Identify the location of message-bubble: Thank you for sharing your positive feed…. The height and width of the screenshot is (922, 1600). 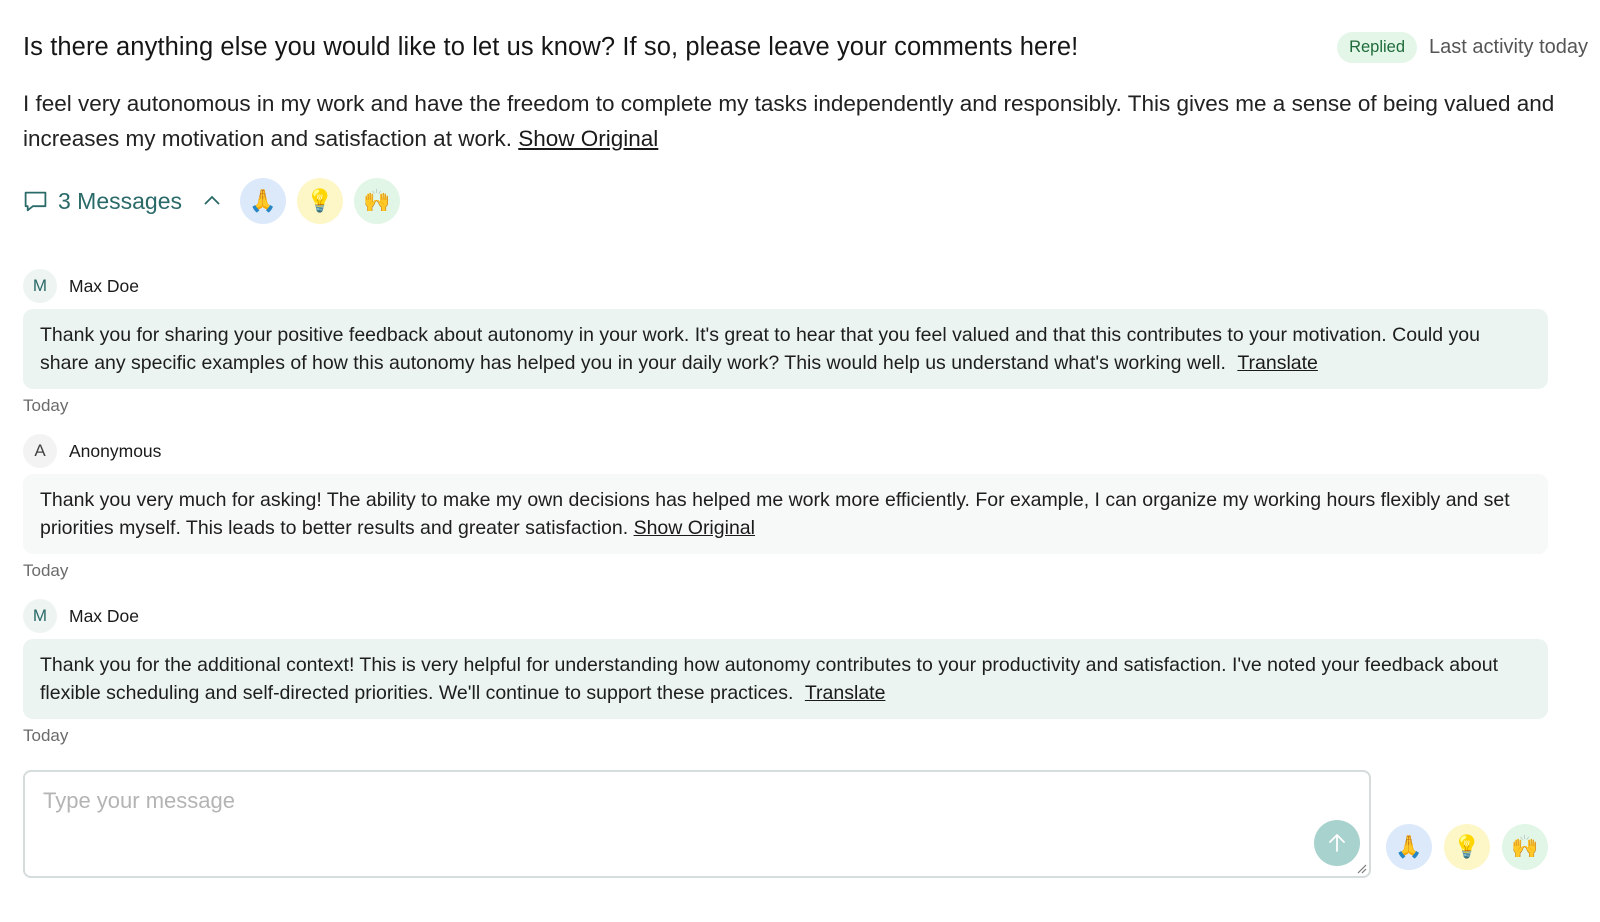
(785, 349).